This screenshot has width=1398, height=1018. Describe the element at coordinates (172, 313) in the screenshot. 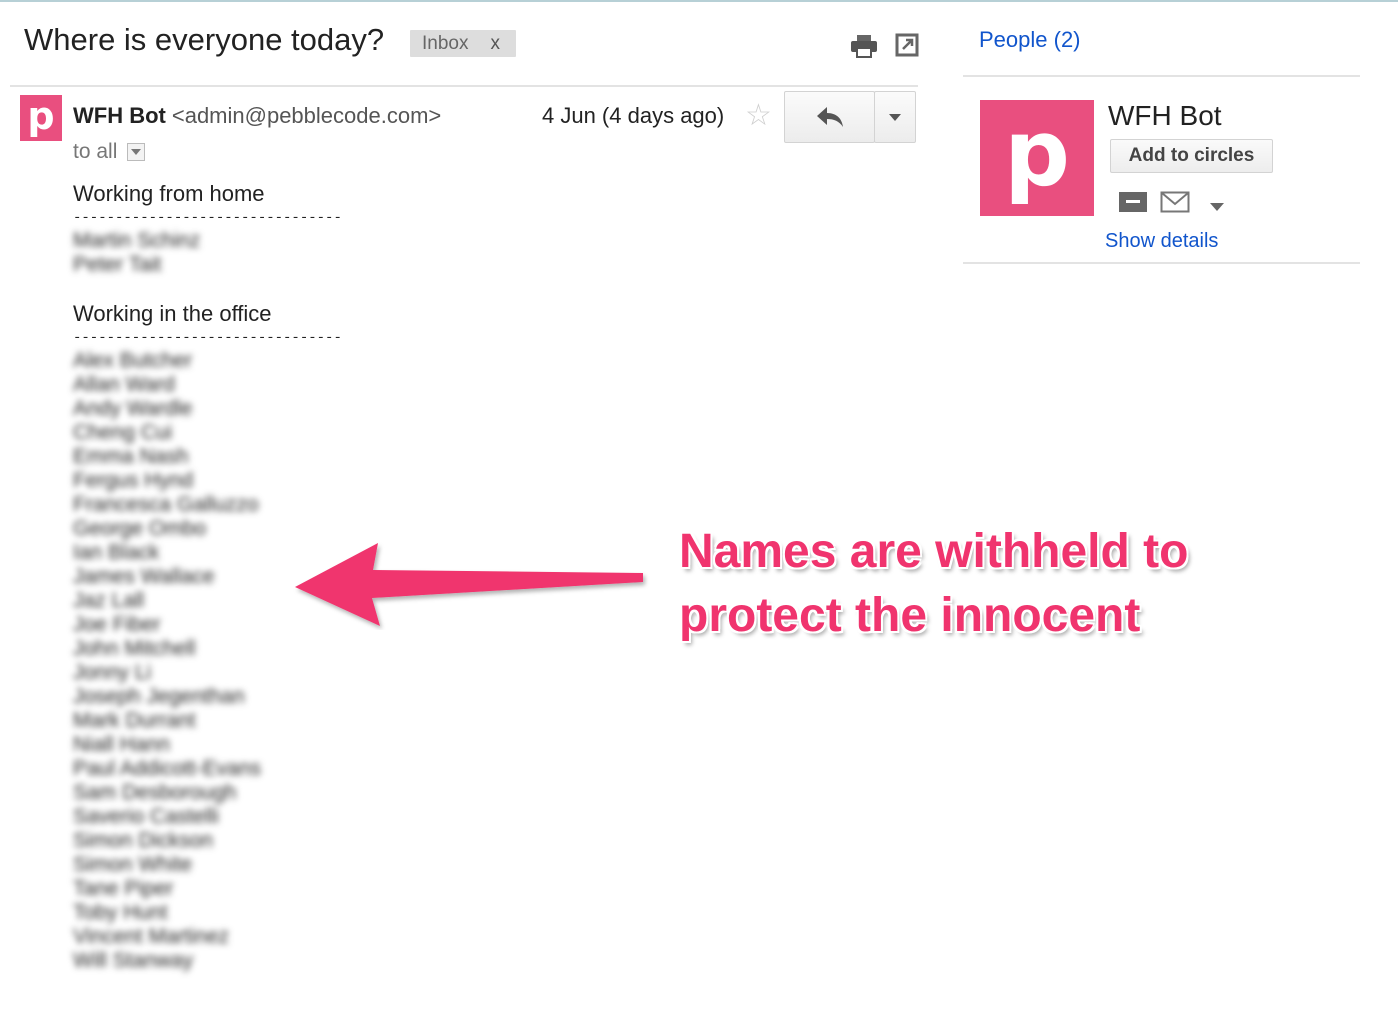

I see `section-heading-office: Working in the office` at that location.